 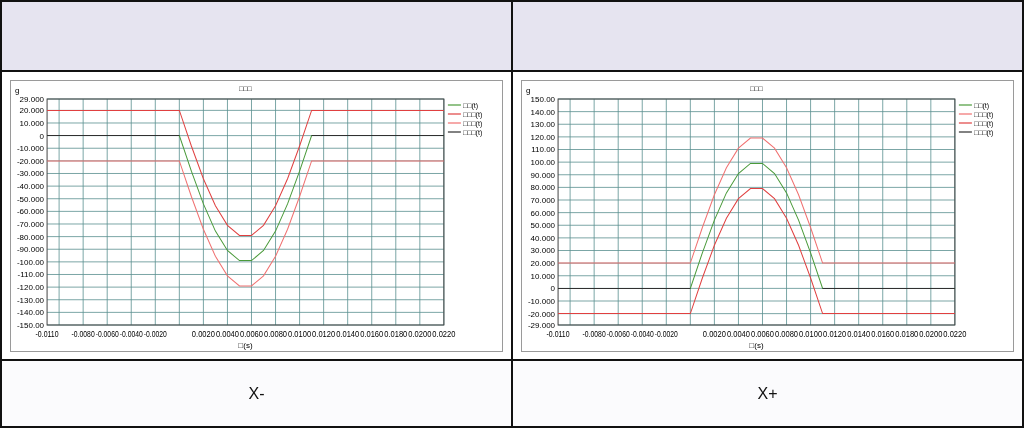 What do you see at coordinates (256, 393) in the screenshot?
I see `caption-text: X-` at bounding box center [256, 393].